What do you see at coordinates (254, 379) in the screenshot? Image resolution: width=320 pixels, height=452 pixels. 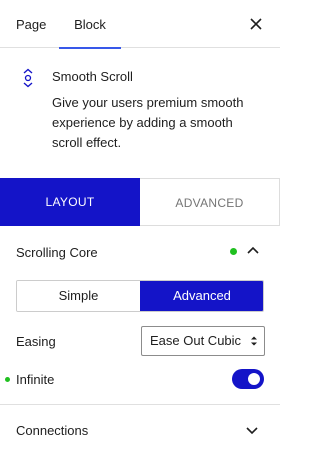 I see `toggle-knob` at bounding box center [254, 379].